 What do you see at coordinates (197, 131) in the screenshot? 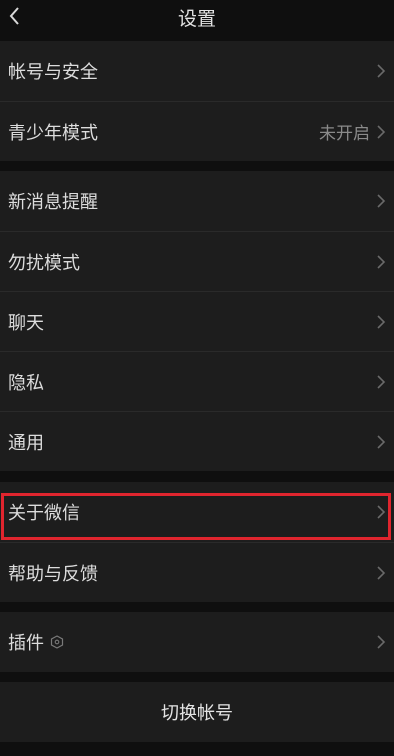
I see `teen-mode-item: 青少年模式 未开启` at bounding box center [197, 131].